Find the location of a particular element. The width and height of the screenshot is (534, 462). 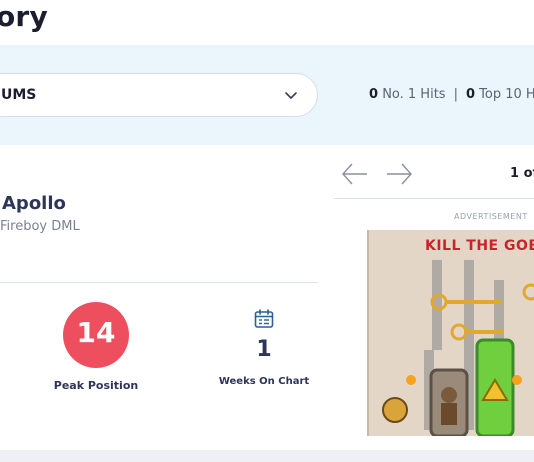

page-title: ory is located at coordinates (24, 16).